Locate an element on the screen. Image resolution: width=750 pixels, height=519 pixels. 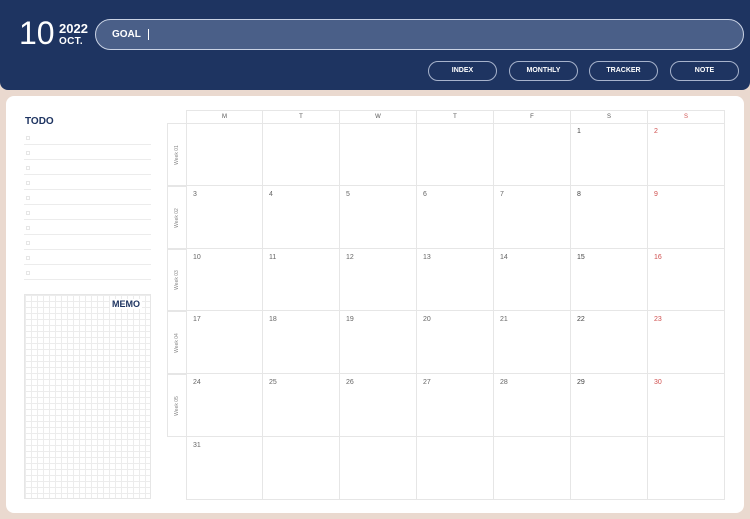
date-number: 9 is located at coordinates (656, 194).